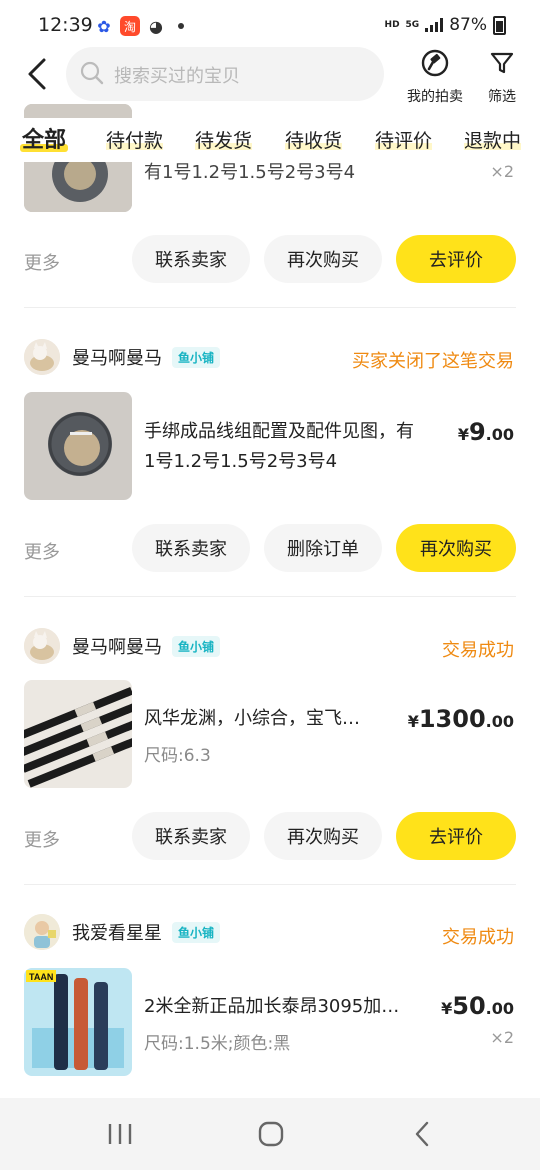 This screenshot has height=1170, width=540. What do you see at coordinates (499, 25) in the screenshot?
I see `battery-icon` at bounding box center [499, 25].